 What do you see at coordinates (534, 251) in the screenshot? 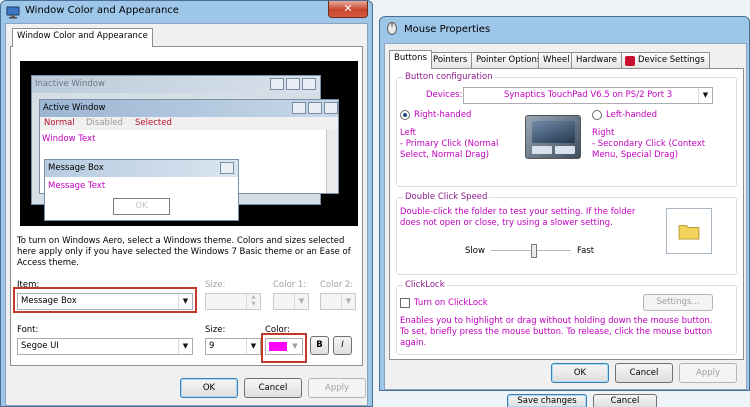
I see `slider-thumb` at bounding box center [534, 251].